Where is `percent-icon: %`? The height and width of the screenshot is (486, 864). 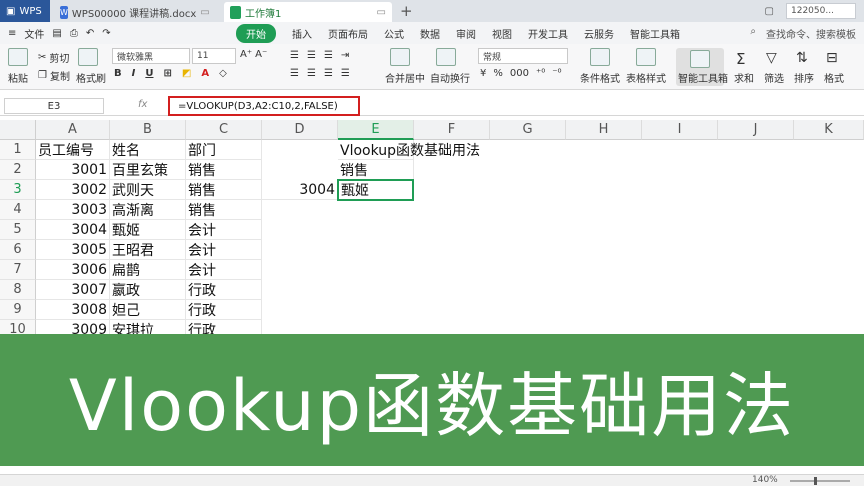
percent-icon: % is located at coordinates (498, 73).